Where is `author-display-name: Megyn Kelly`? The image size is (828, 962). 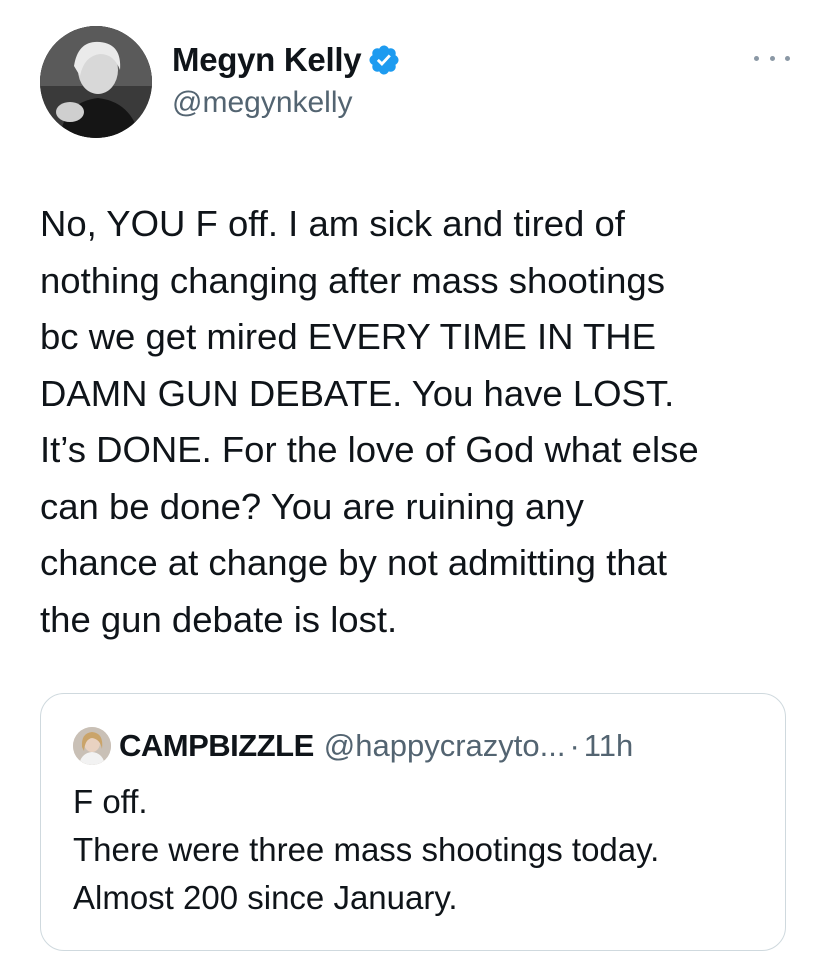 author-display-name: Megyn Kelly is located at coordinates (267, 60).